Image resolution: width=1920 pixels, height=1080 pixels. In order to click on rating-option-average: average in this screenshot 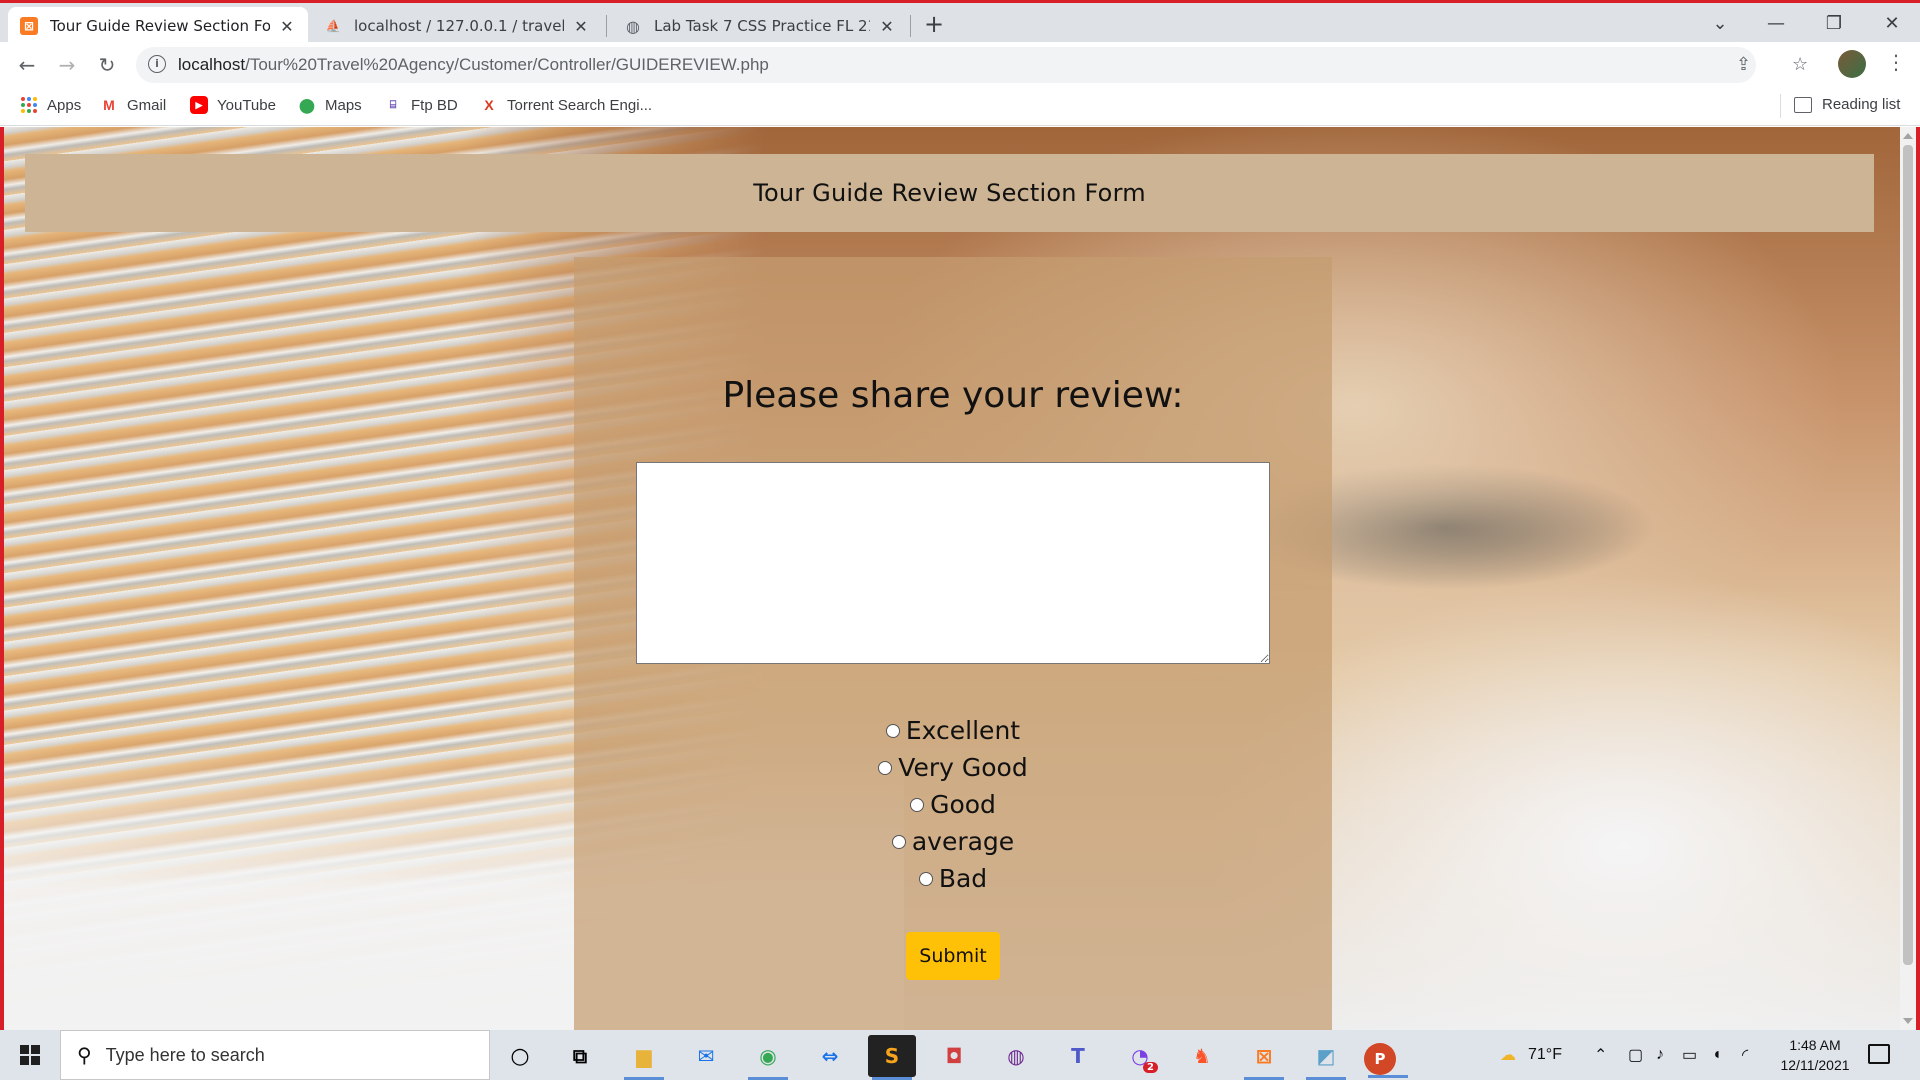, I will do `click(953, 841)`.